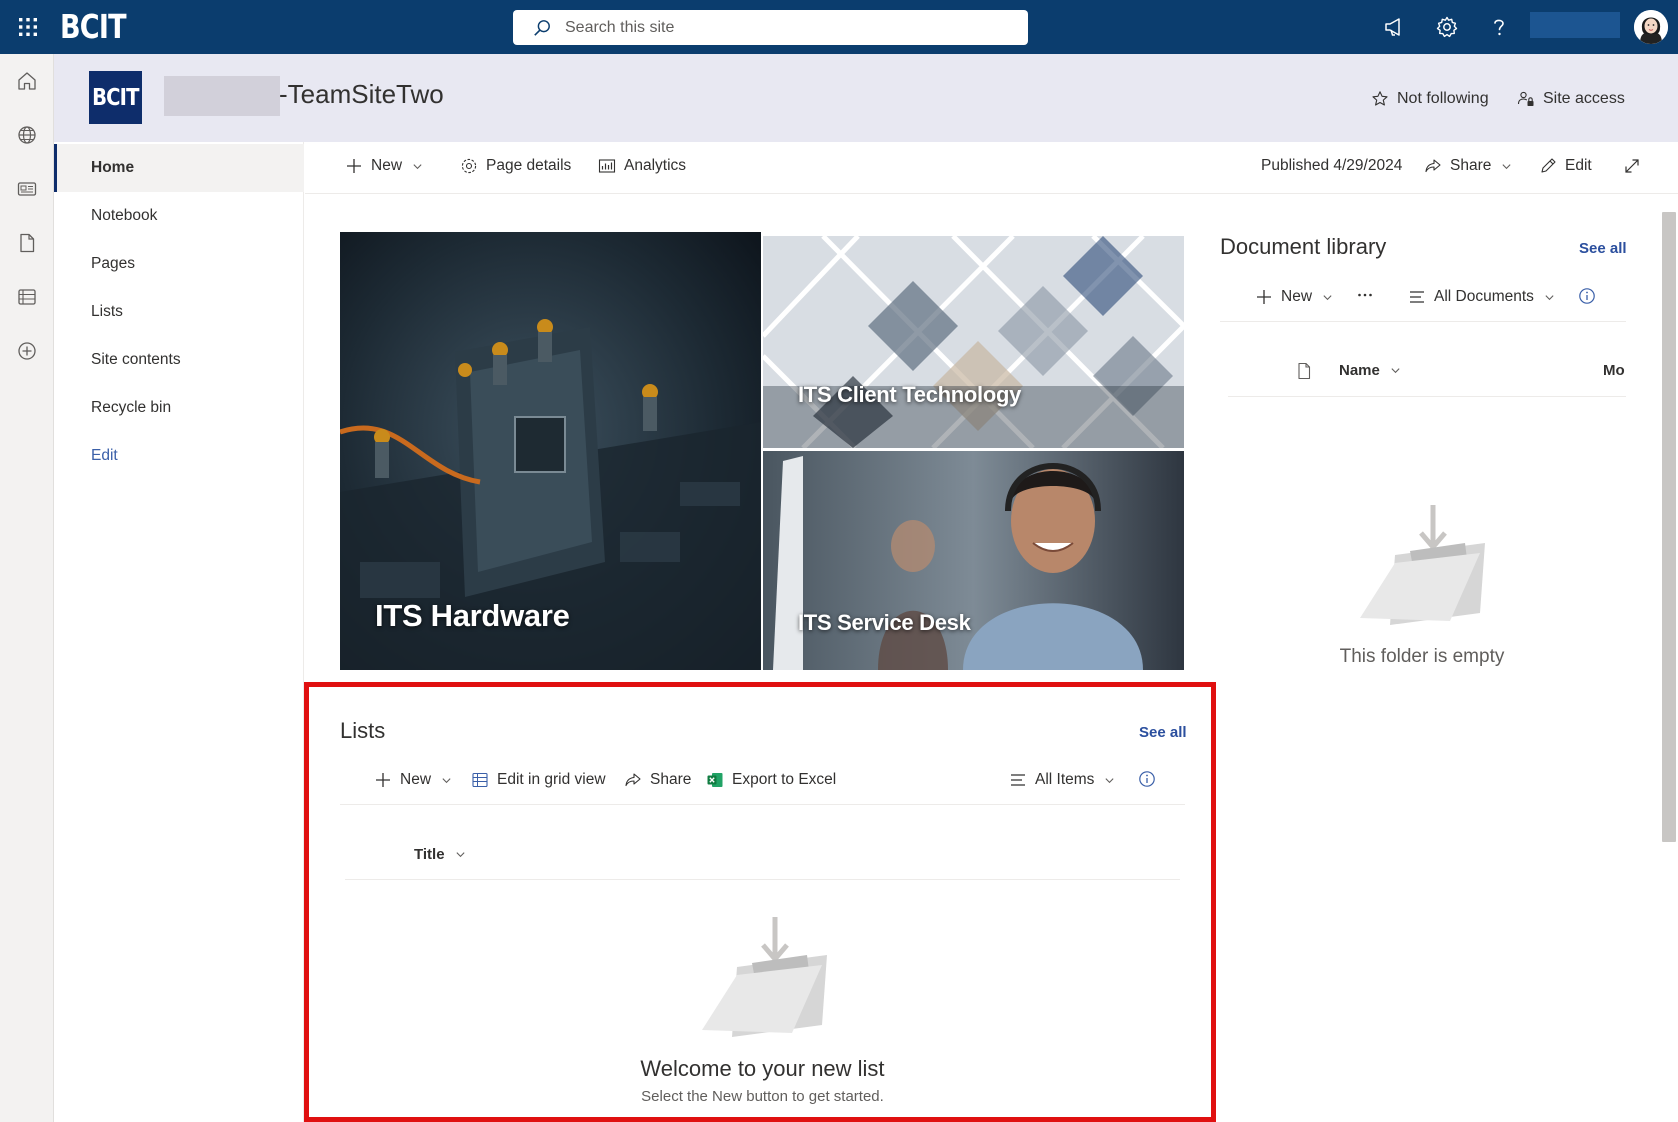  What do you see at coordinates (416, 779) in the screenshot?
I see `lists-new-label: New` at bounding box center [416, 779].